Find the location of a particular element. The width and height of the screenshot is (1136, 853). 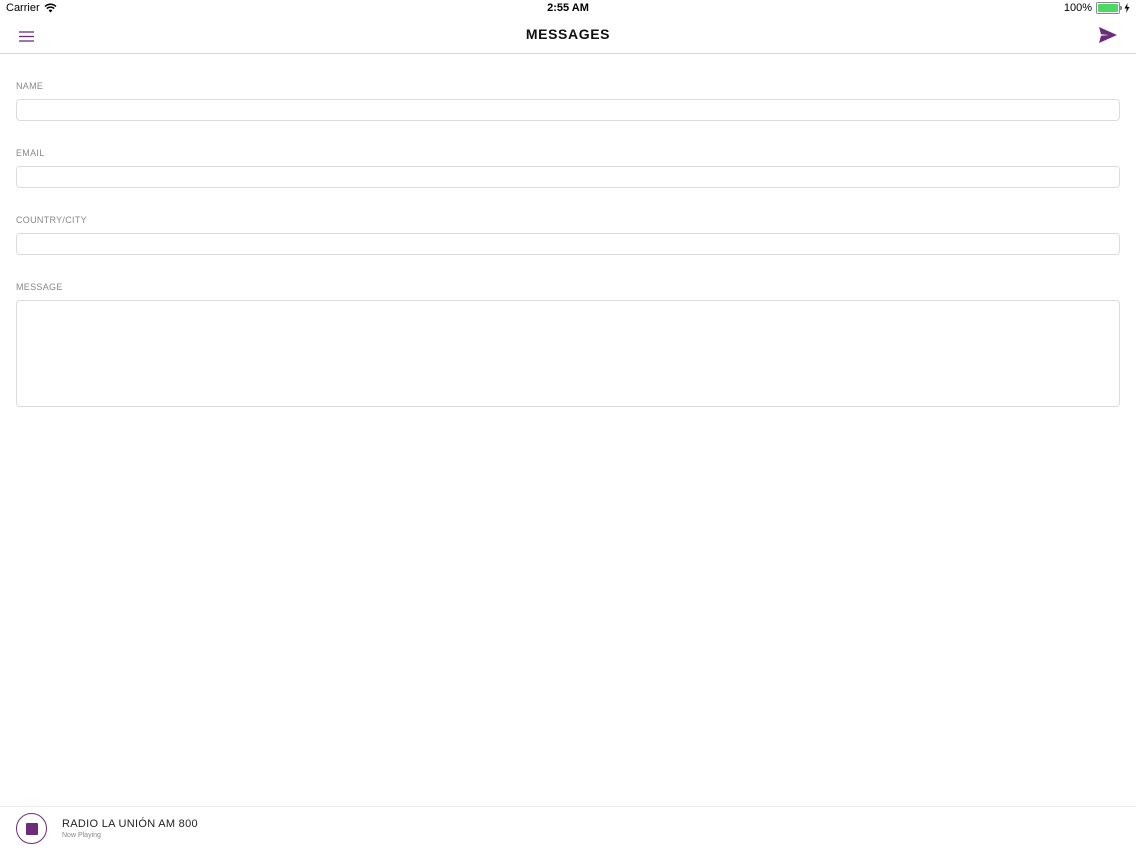

station-name: RADIO LA UNIÓN AM 800 is located at coordinates (130, 824).